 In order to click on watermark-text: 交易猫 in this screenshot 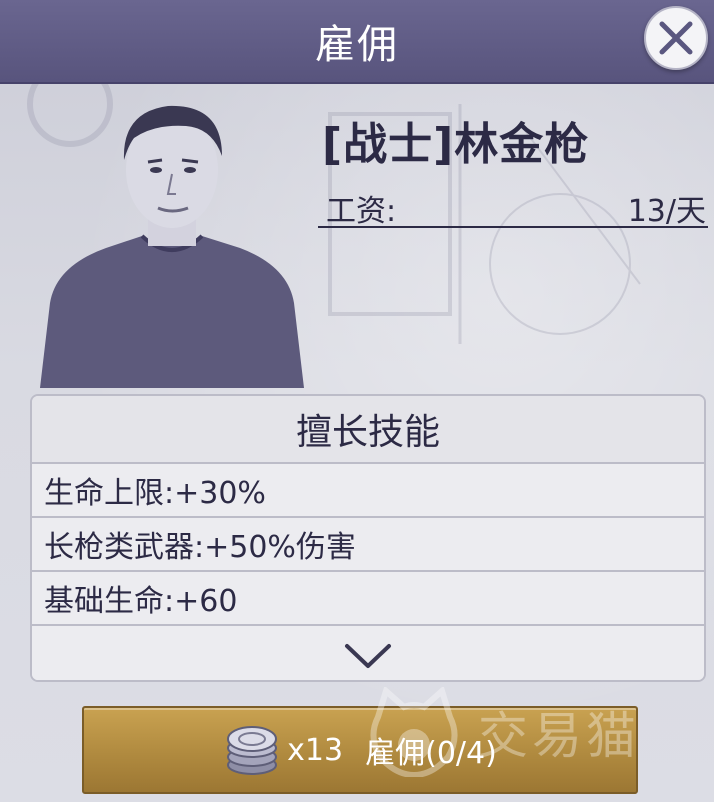, I will do `click(559, 736)`.